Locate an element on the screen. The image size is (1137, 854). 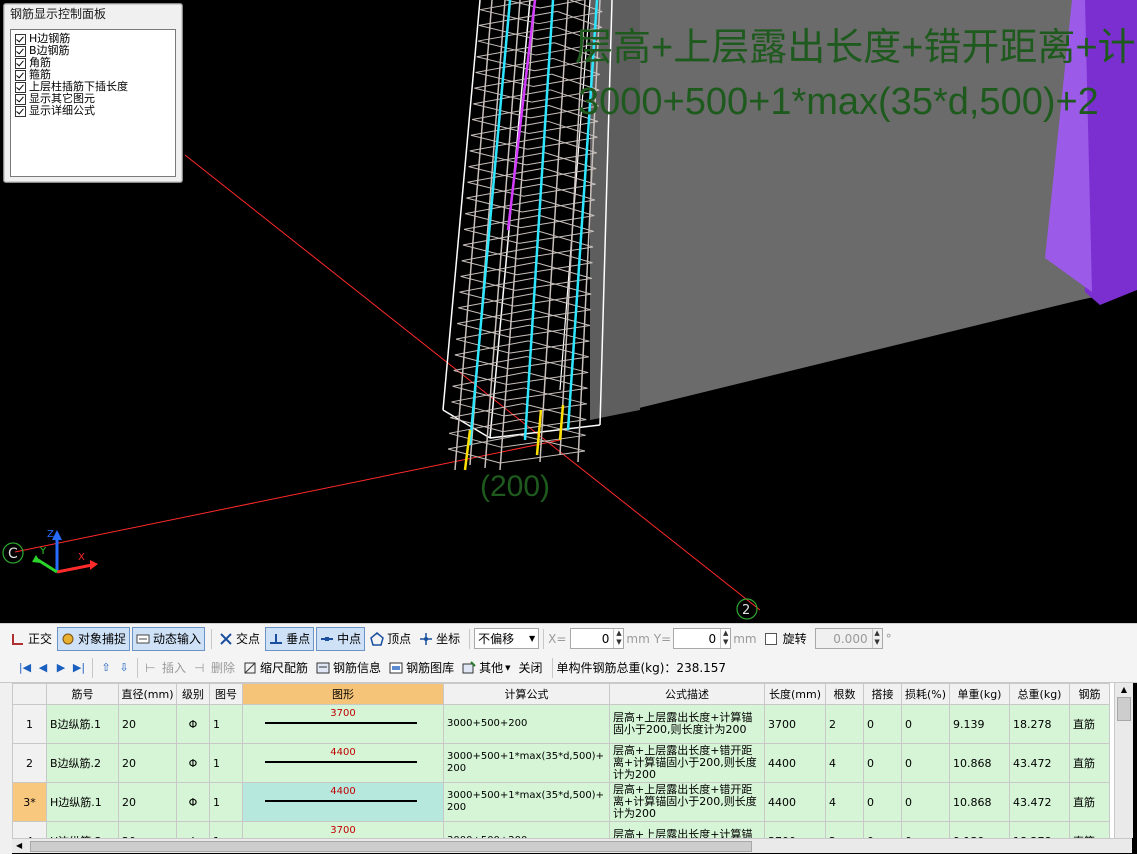
rotate-checkbox is located at coordinates (770, 638).